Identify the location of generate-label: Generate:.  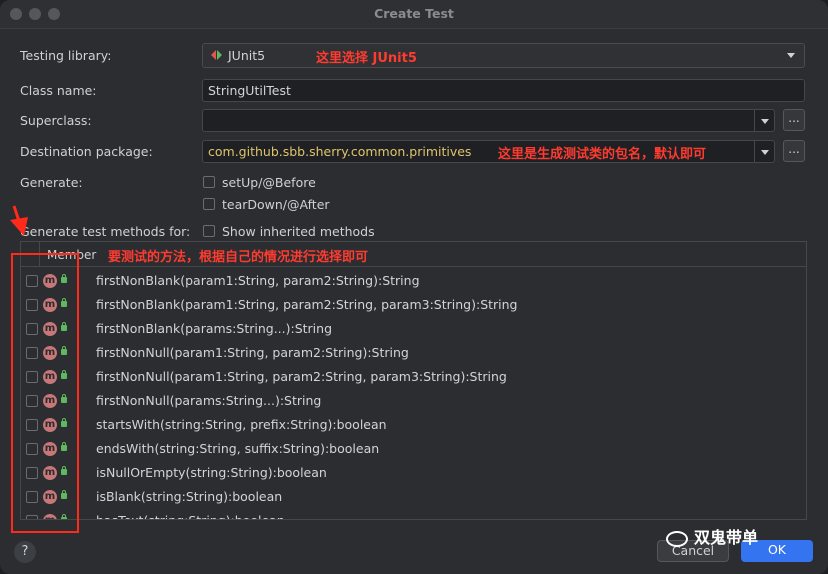
(51, 182).